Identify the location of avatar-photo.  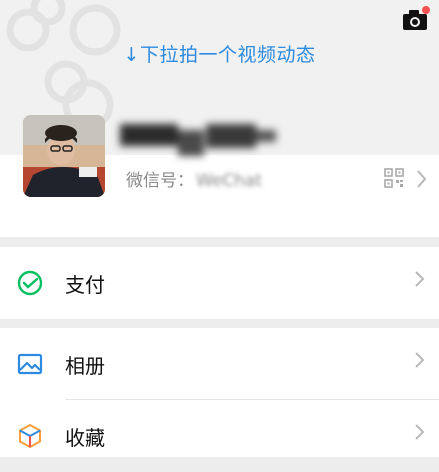
(64, 156).